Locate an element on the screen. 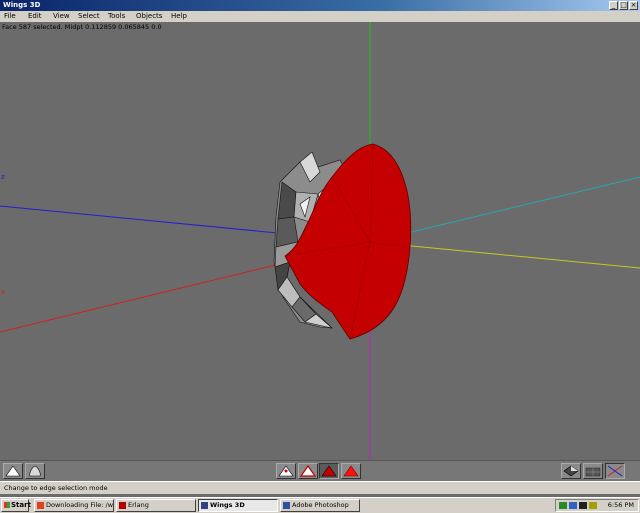  body-mode-button is located at coordinates (351, 471).